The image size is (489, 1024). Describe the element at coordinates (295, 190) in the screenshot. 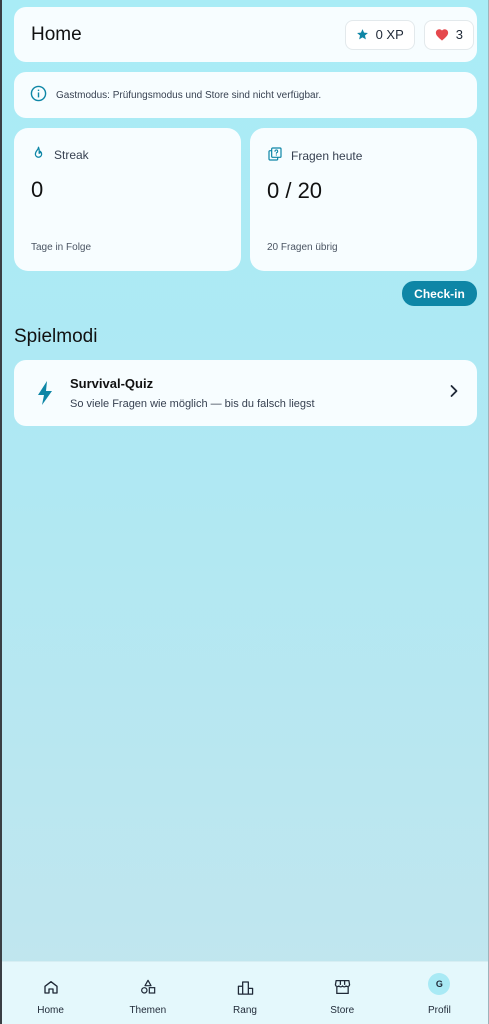

I see `questions-today-value: 0 / 20` at that location.